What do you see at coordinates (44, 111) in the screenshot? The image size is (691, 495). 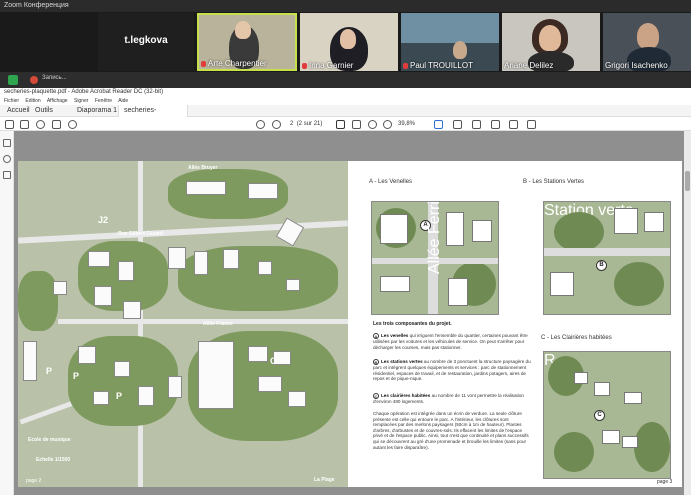 I see `tab-outils: Outils` at bounding box center [44, 111].